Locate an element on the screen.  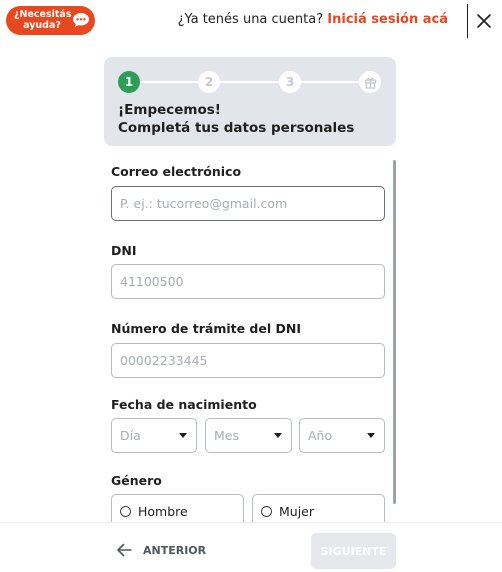
gift-icon is located at coordinates (370, 83).